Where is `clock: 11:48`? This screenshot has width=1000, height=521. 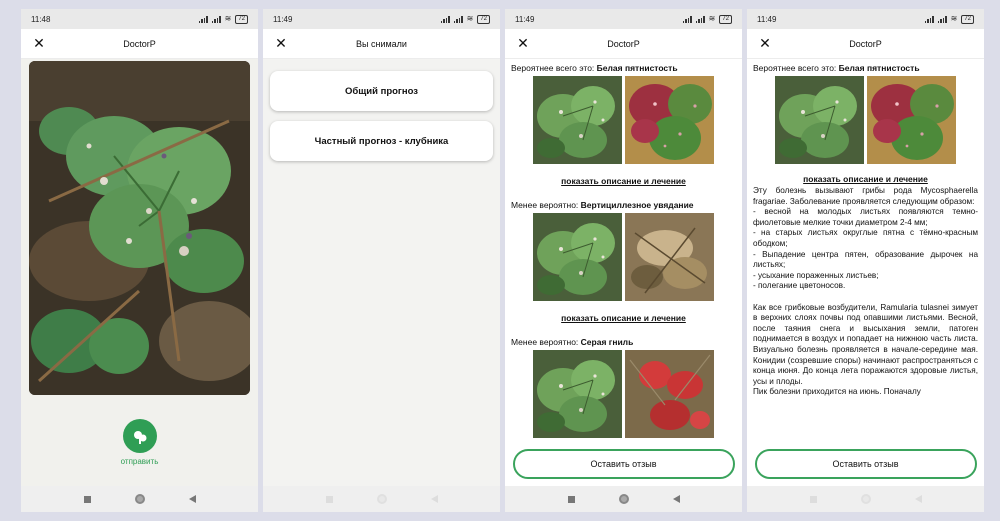 clock: 11:48 is located at coordinates (41, 19).